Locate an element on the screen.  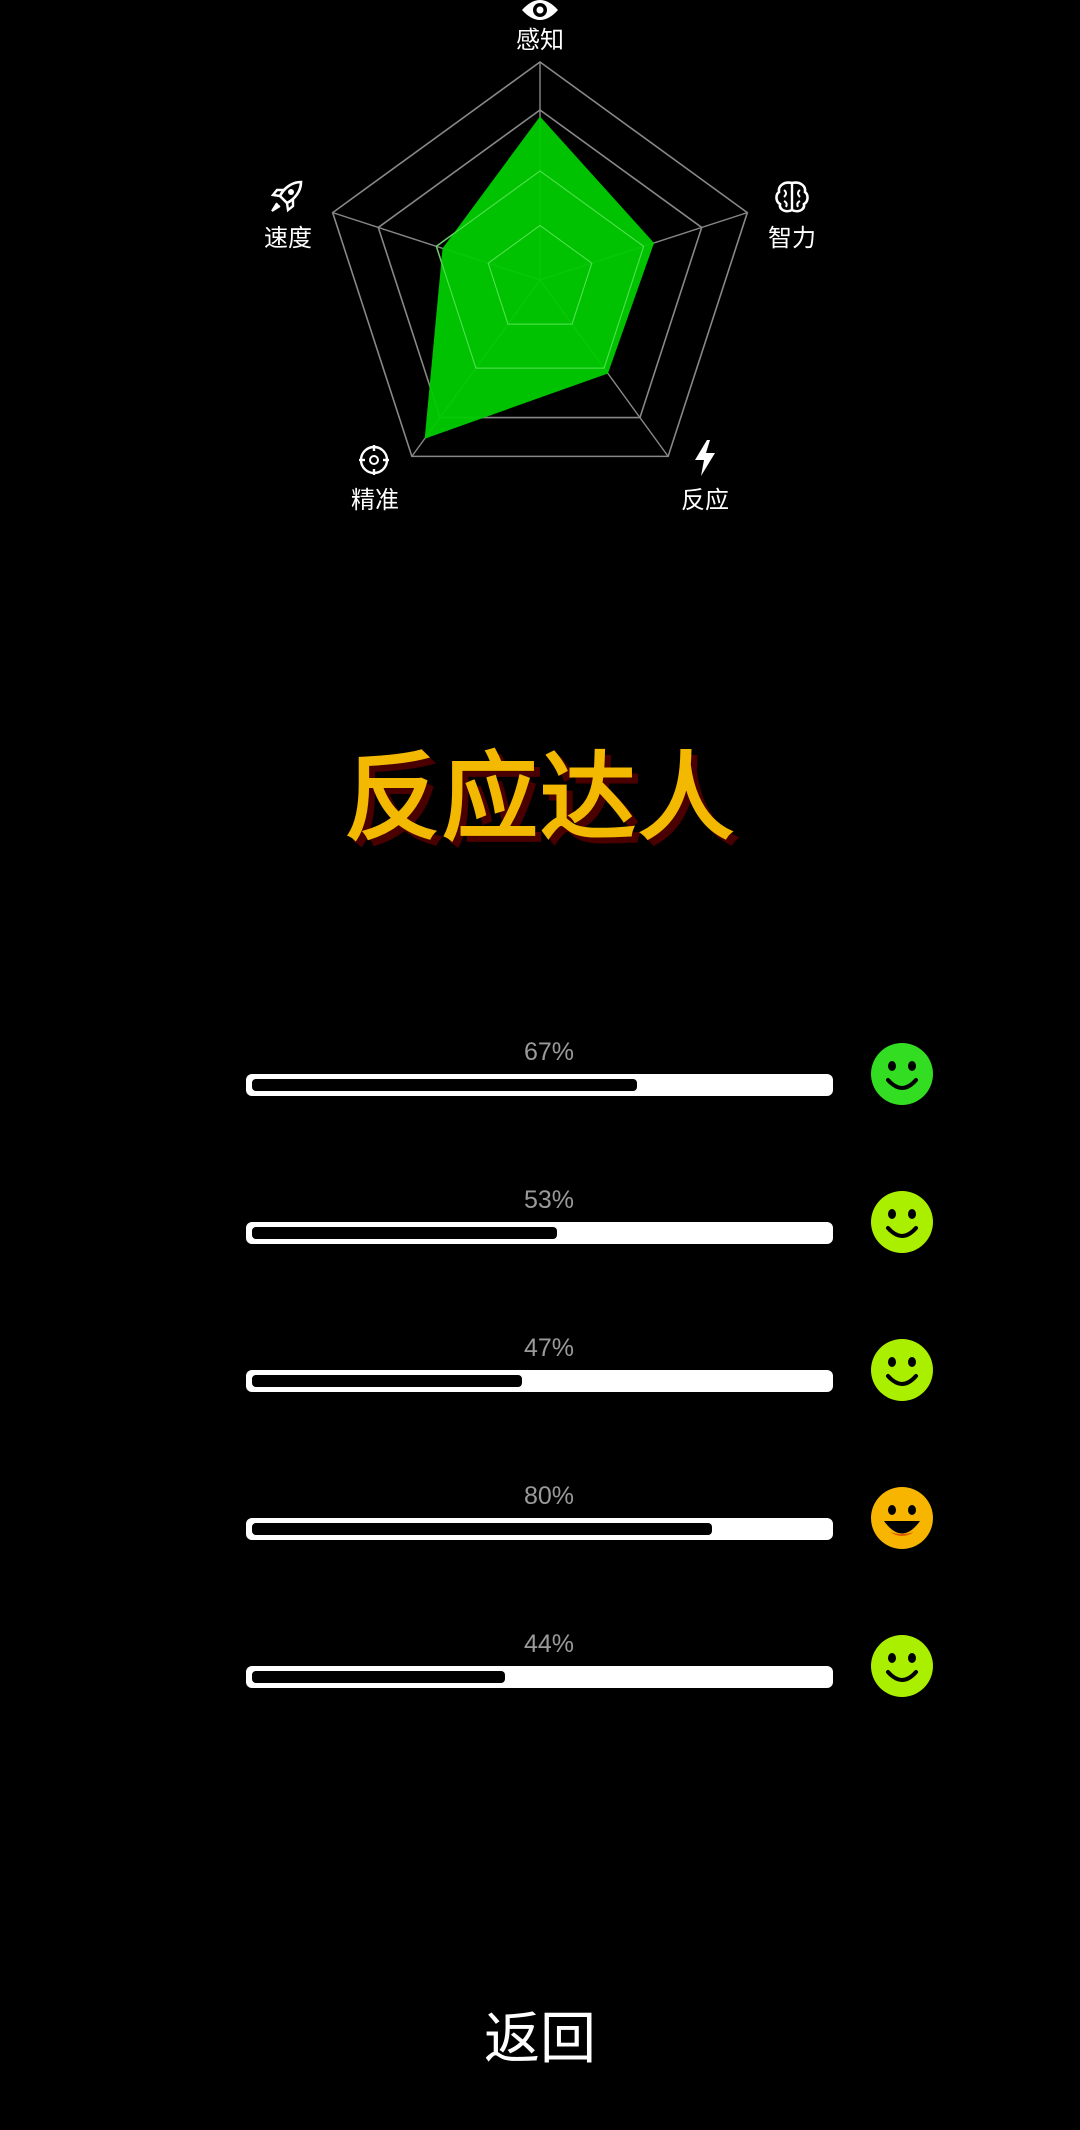
axis-label-speed: 速度 is located at coordinates (288, 238).